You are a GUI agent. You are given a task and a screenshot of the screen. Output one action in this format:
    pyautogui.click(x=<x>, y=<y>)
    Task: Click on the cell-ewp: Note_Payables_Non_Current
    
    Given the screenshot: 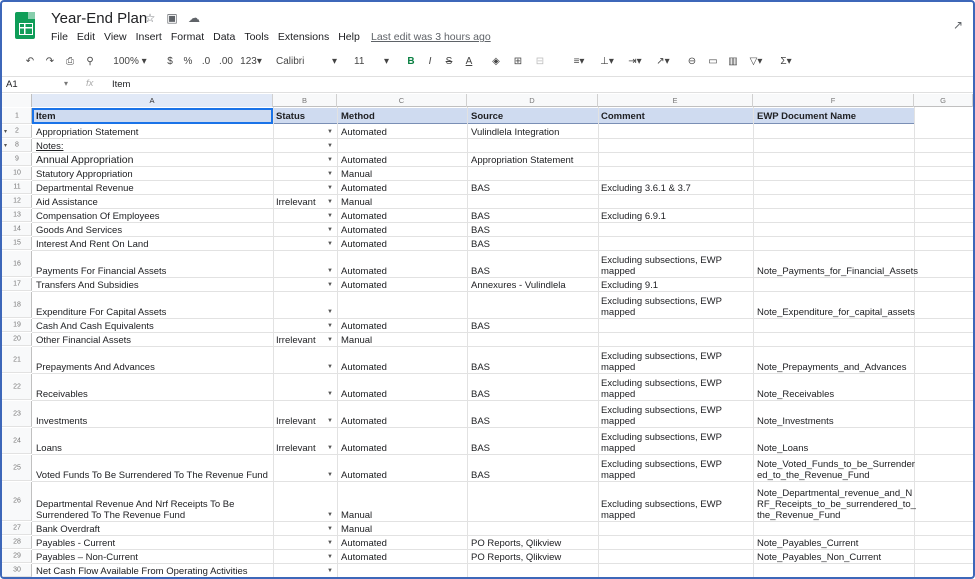 What is the action you would take?
    pyautogui.click(x=819, y=557)
    